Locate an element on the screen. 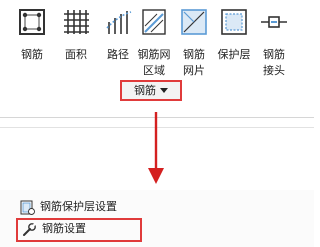 The width and height of the screenshot is (320, 247). menu-item-cover-settings: 钢筋保护层设置 is located at coordinates (91, 208).